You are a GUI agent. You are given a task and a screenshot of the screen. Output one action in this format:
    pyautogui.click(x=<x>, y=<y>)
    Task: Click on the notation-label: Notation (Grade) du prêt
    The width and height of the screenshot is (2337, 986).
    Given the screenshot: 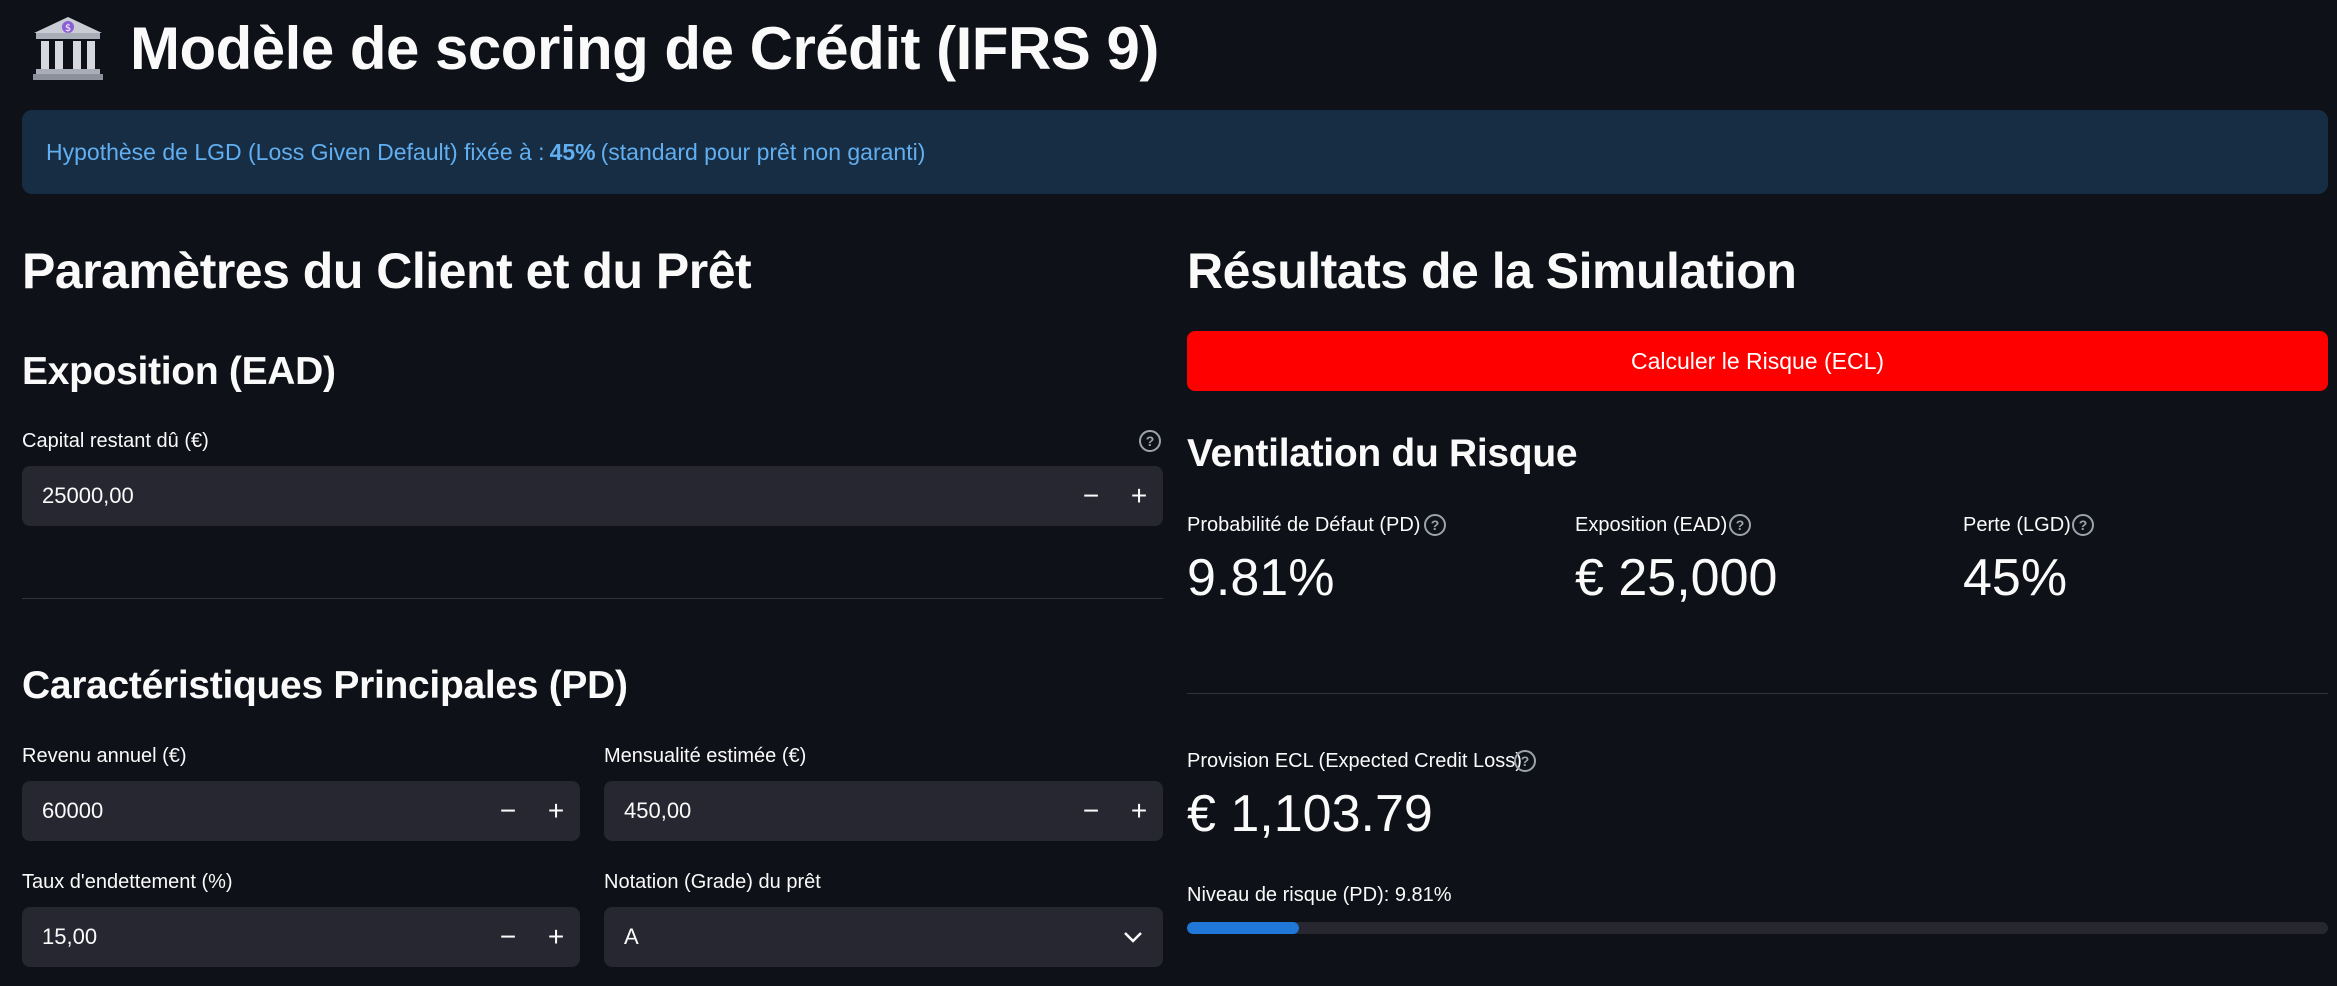 What is the action you would take?
    pyautogui.click(x=712, y=882)
    